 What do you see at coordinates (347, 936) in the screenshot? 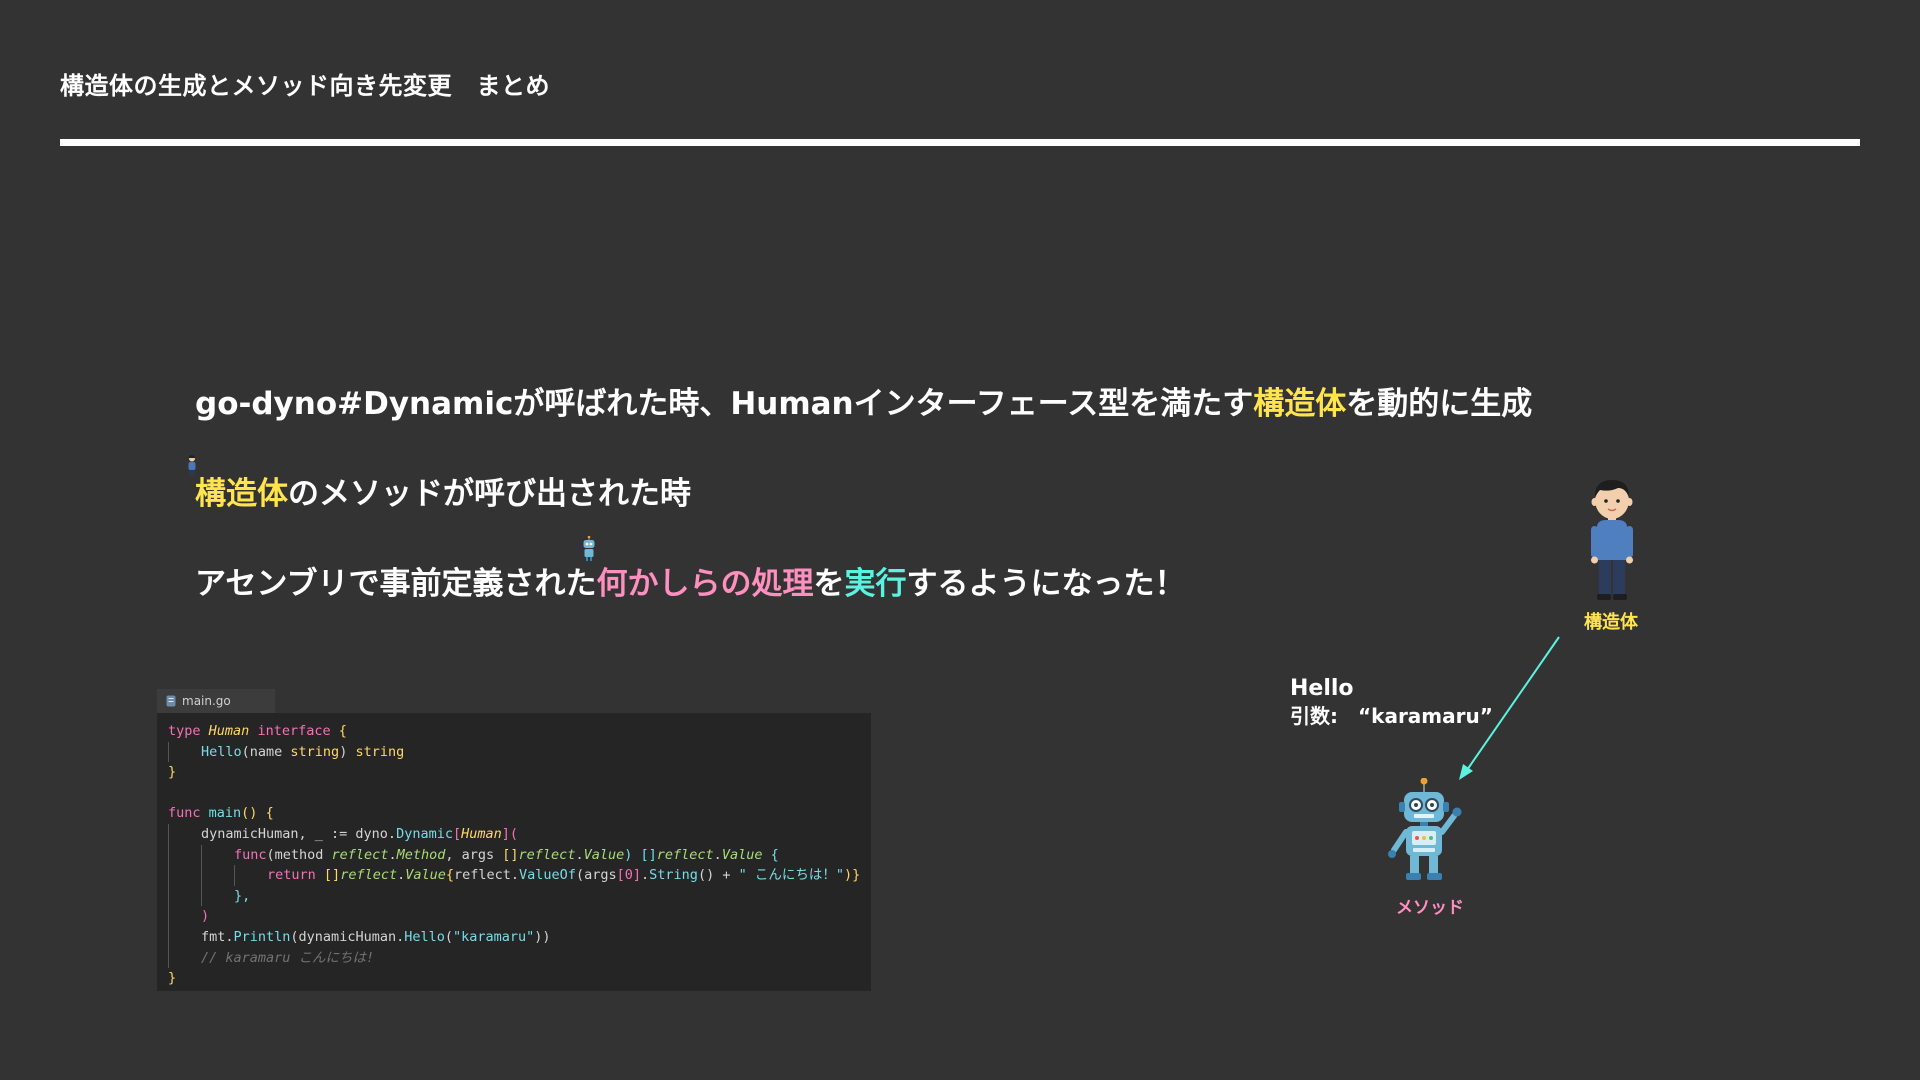
I see `code-token: (dynamicHuman.` at bounding box center [347, 936].